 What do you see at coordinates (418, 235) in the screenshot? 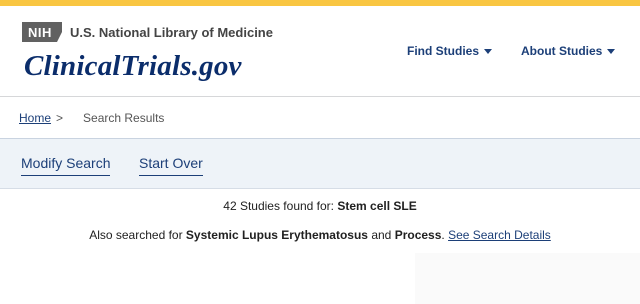
I see `also-searched-term-2: Process` at bounding box center [418, 235].